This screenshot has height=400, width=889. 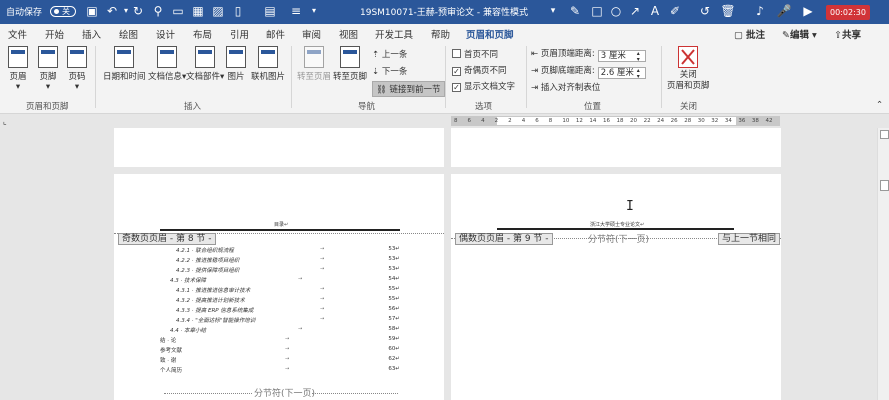 I want to click on comment-label: 批注, so click(x=756, y=35).